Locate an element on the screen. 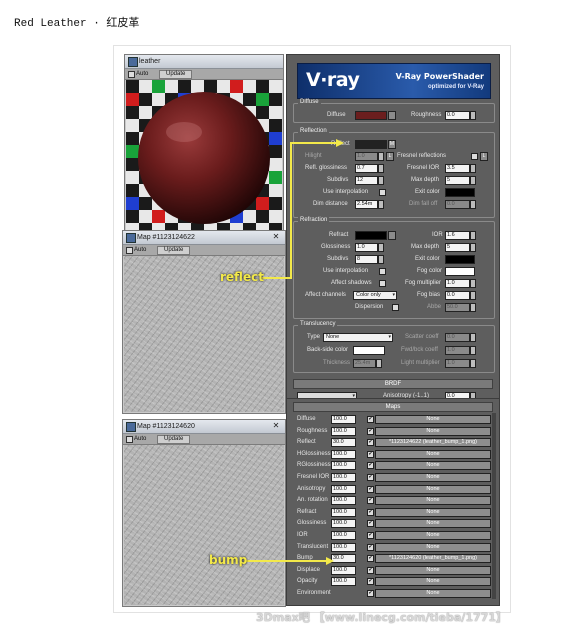 This screenshot has width=566, height=635. refract-glossiness-input: 1.0 is located at coordinates (366, 247).